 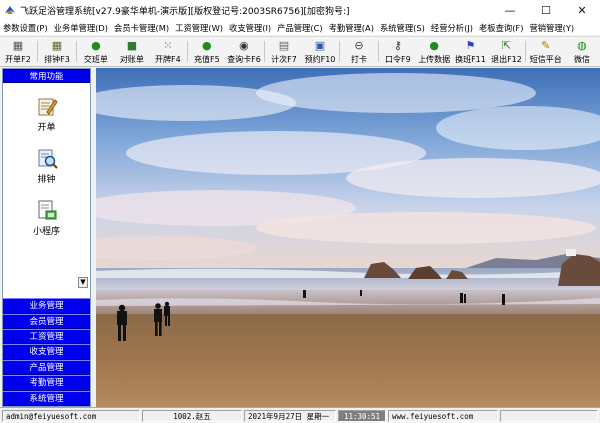 What do you see at coordinates (192, 415) in the screenshot?
I see `status-user: 1002.赵五` at bounding box center [192, 415].